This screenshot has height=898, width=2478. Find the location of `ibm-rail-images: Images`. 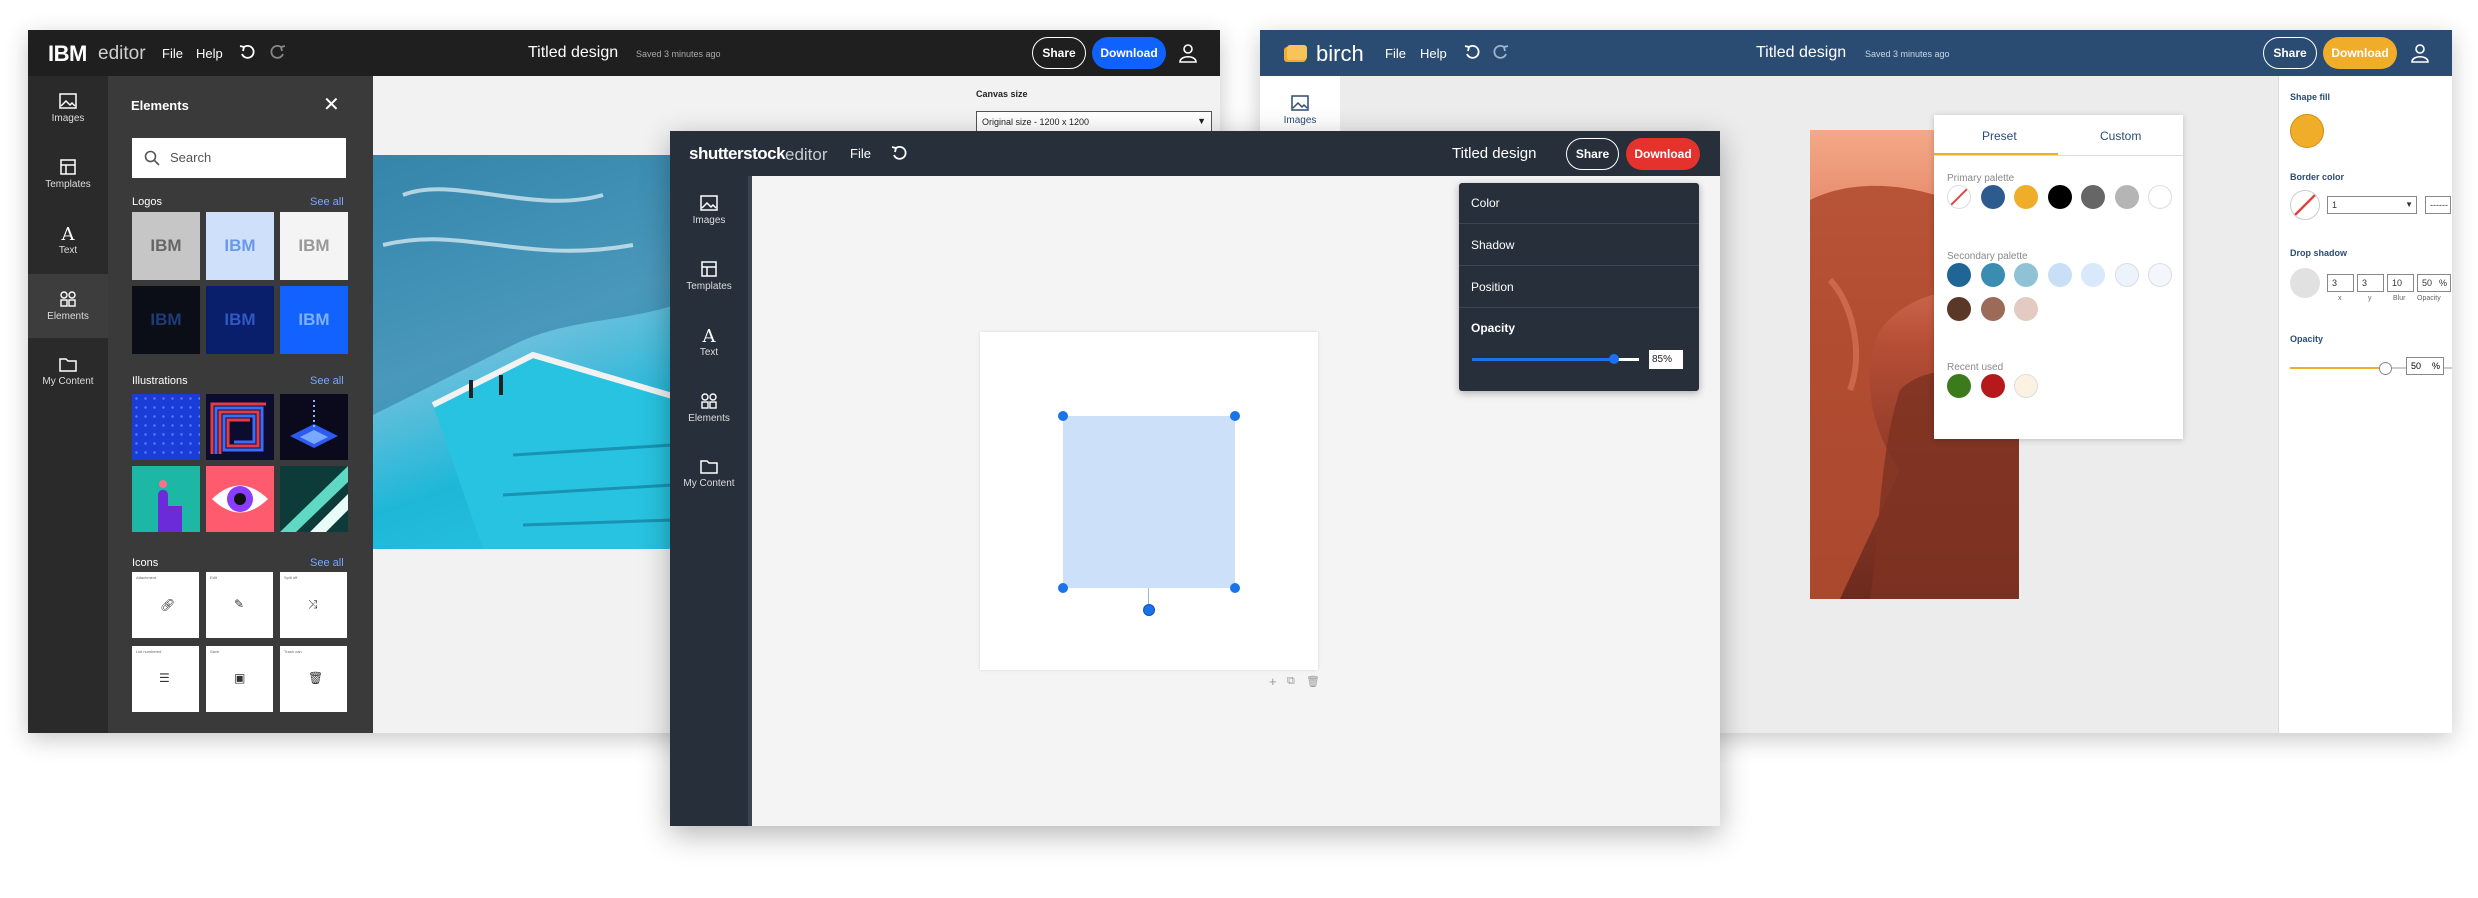

ibm-rail-images: Images is located at coordinates (68, 108).